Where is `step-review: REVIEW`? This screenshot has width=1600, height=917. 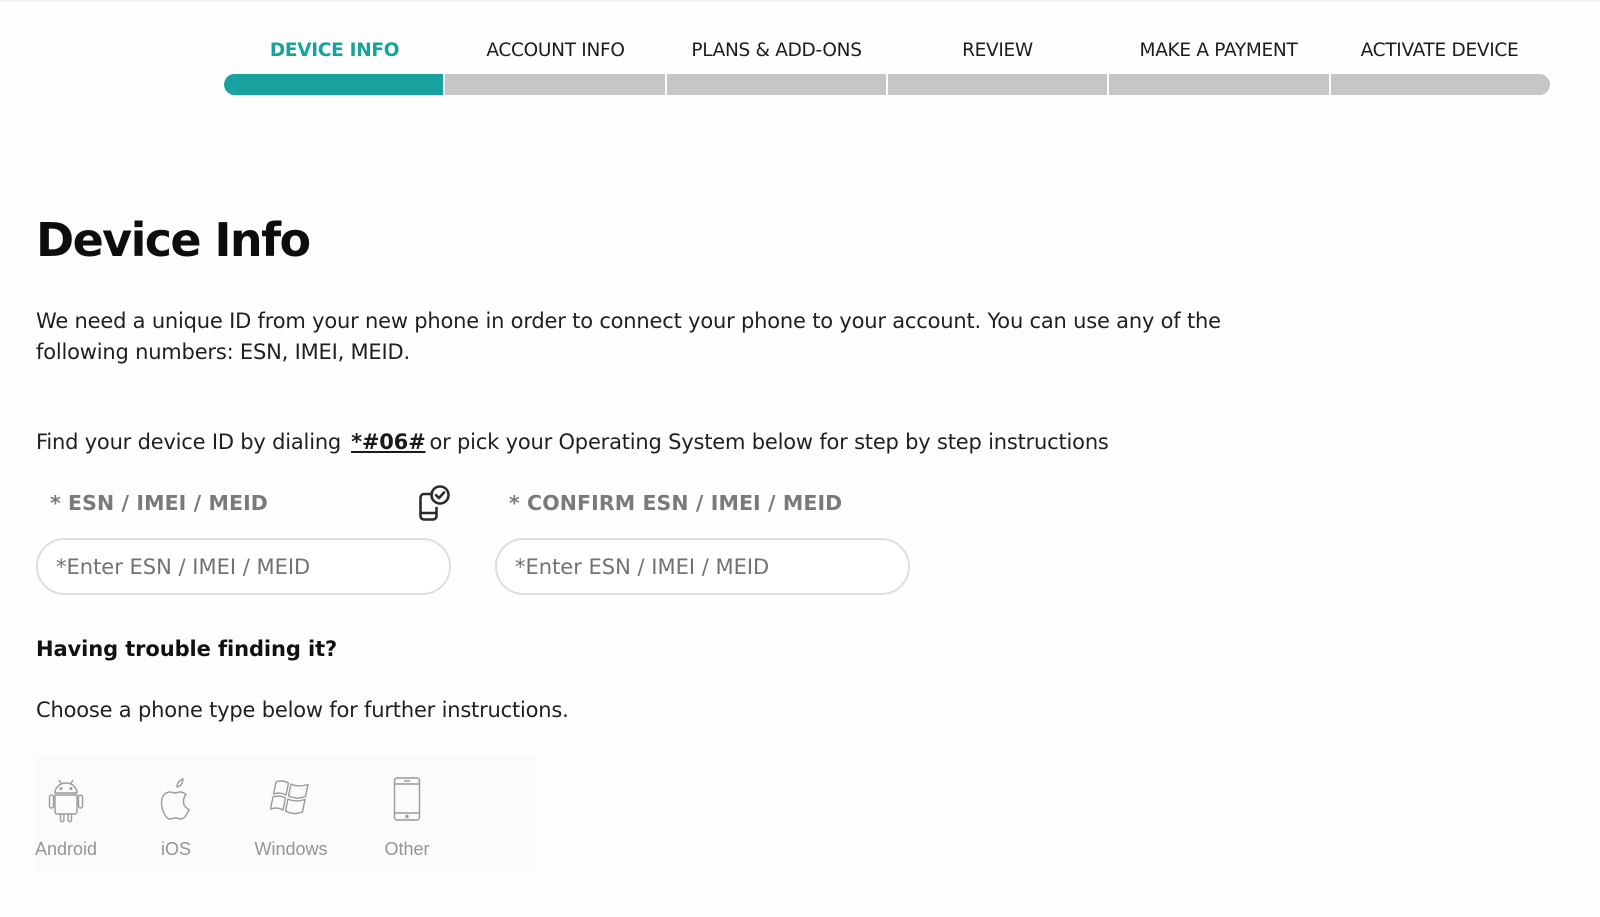 step-review: REVIEW is located at coordinates (997, 51).